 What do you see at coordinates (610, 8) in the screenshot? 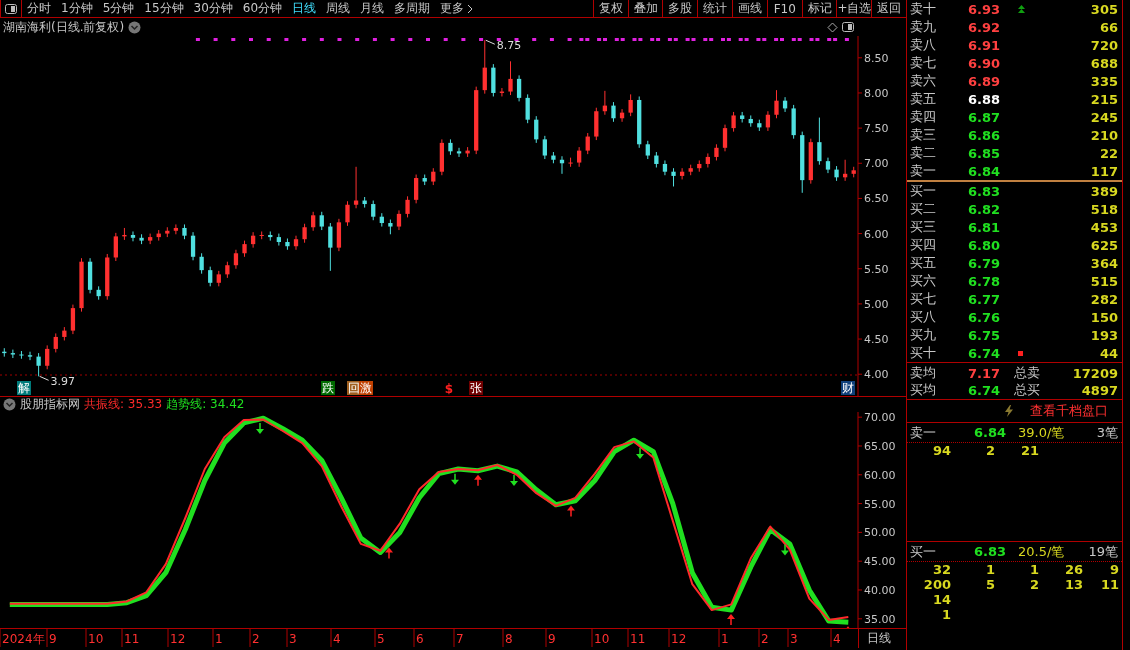
I see `toolbar-button: 复权` at bounding box center [610, 8].